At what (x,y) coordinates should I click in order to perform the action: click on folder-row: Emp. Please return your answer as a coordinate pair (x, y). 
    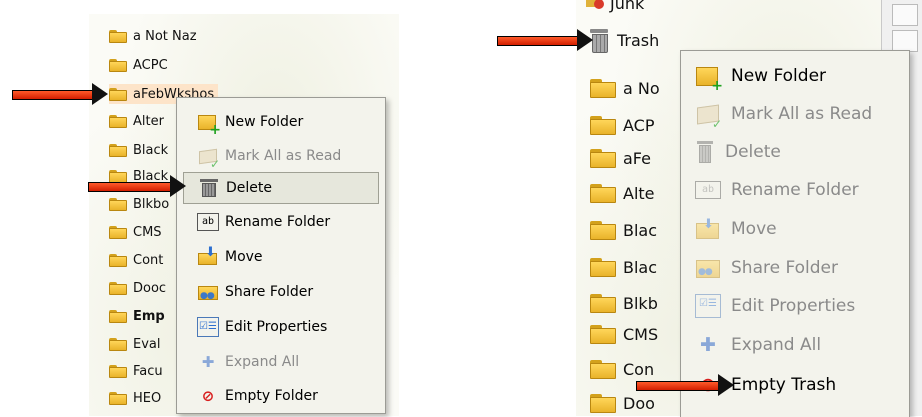
    Looking at the image, I should click on (137, 316).